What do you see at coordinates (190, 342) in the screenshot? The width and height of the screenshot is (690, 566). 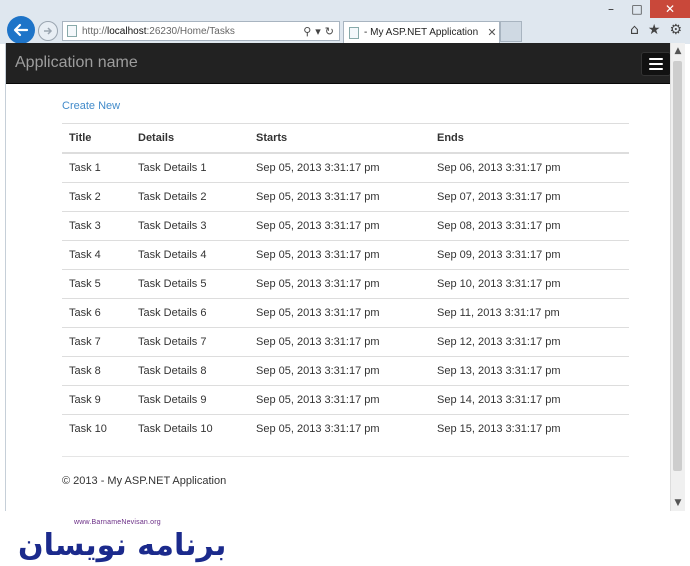 I see `cell-details: Task Details 7` at bounding box center [190, 342].